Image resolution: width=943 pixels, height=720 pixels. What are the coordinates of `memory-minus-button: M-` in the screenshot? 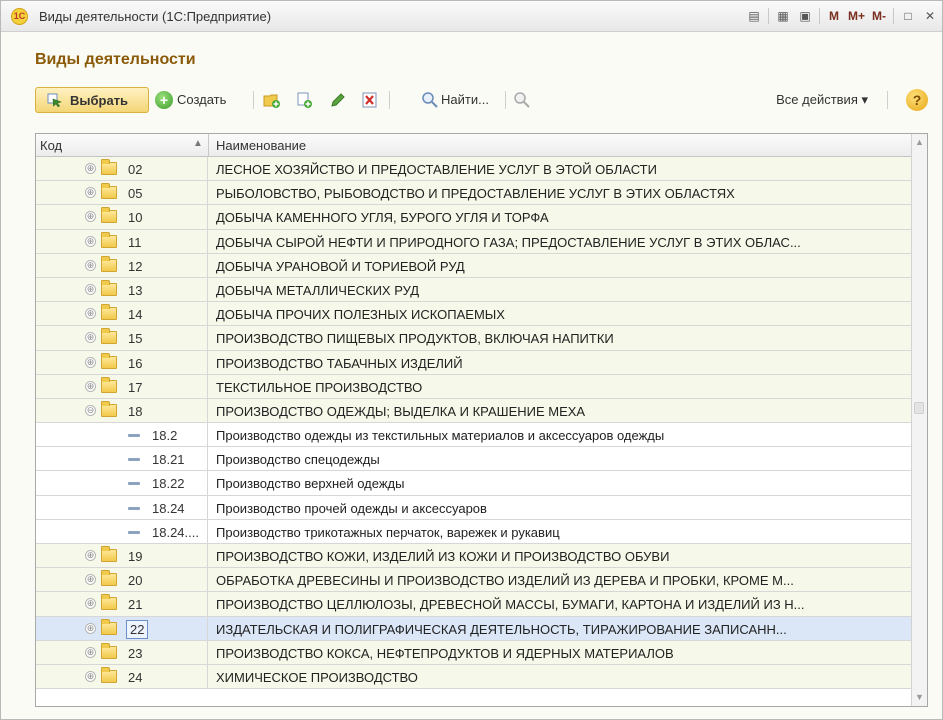 It's located at (879, 16).